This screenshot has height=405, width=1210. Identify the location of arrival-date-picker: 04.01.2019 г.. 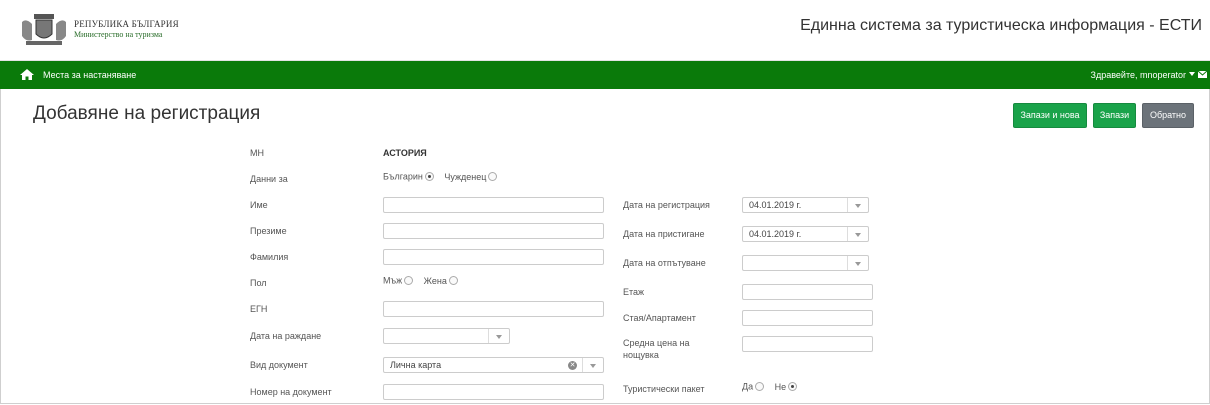
(805, 234).